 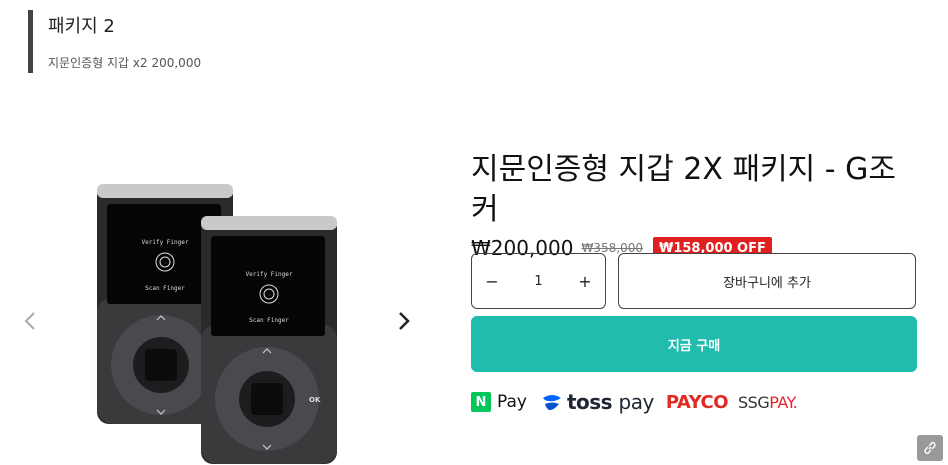 I want to click on package-title: 패키지 2, so click(x=81, y=26).